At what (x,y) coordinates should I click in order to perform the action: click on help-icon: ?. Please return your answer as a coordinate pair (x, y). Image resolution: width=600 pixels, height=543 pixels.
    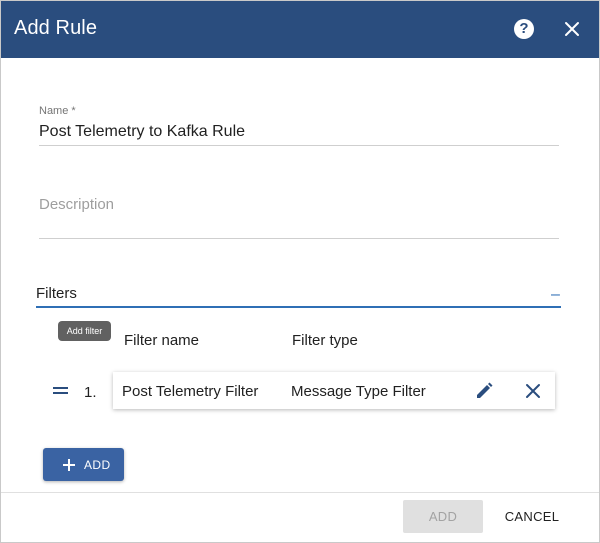
    Looking at the image, I should click on (524, 29).